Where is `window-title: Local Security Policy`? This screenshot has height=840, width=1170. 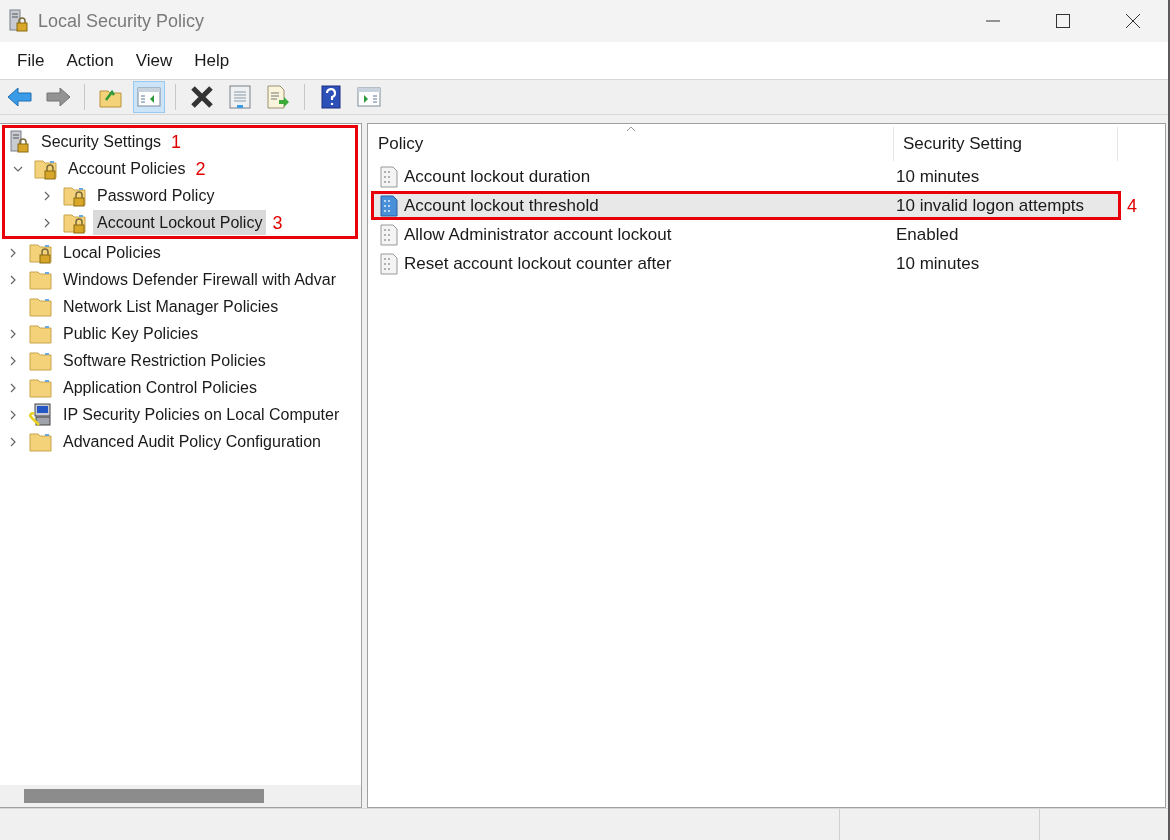 window-title: Local Security Policy is located at coordinates (121, 21).